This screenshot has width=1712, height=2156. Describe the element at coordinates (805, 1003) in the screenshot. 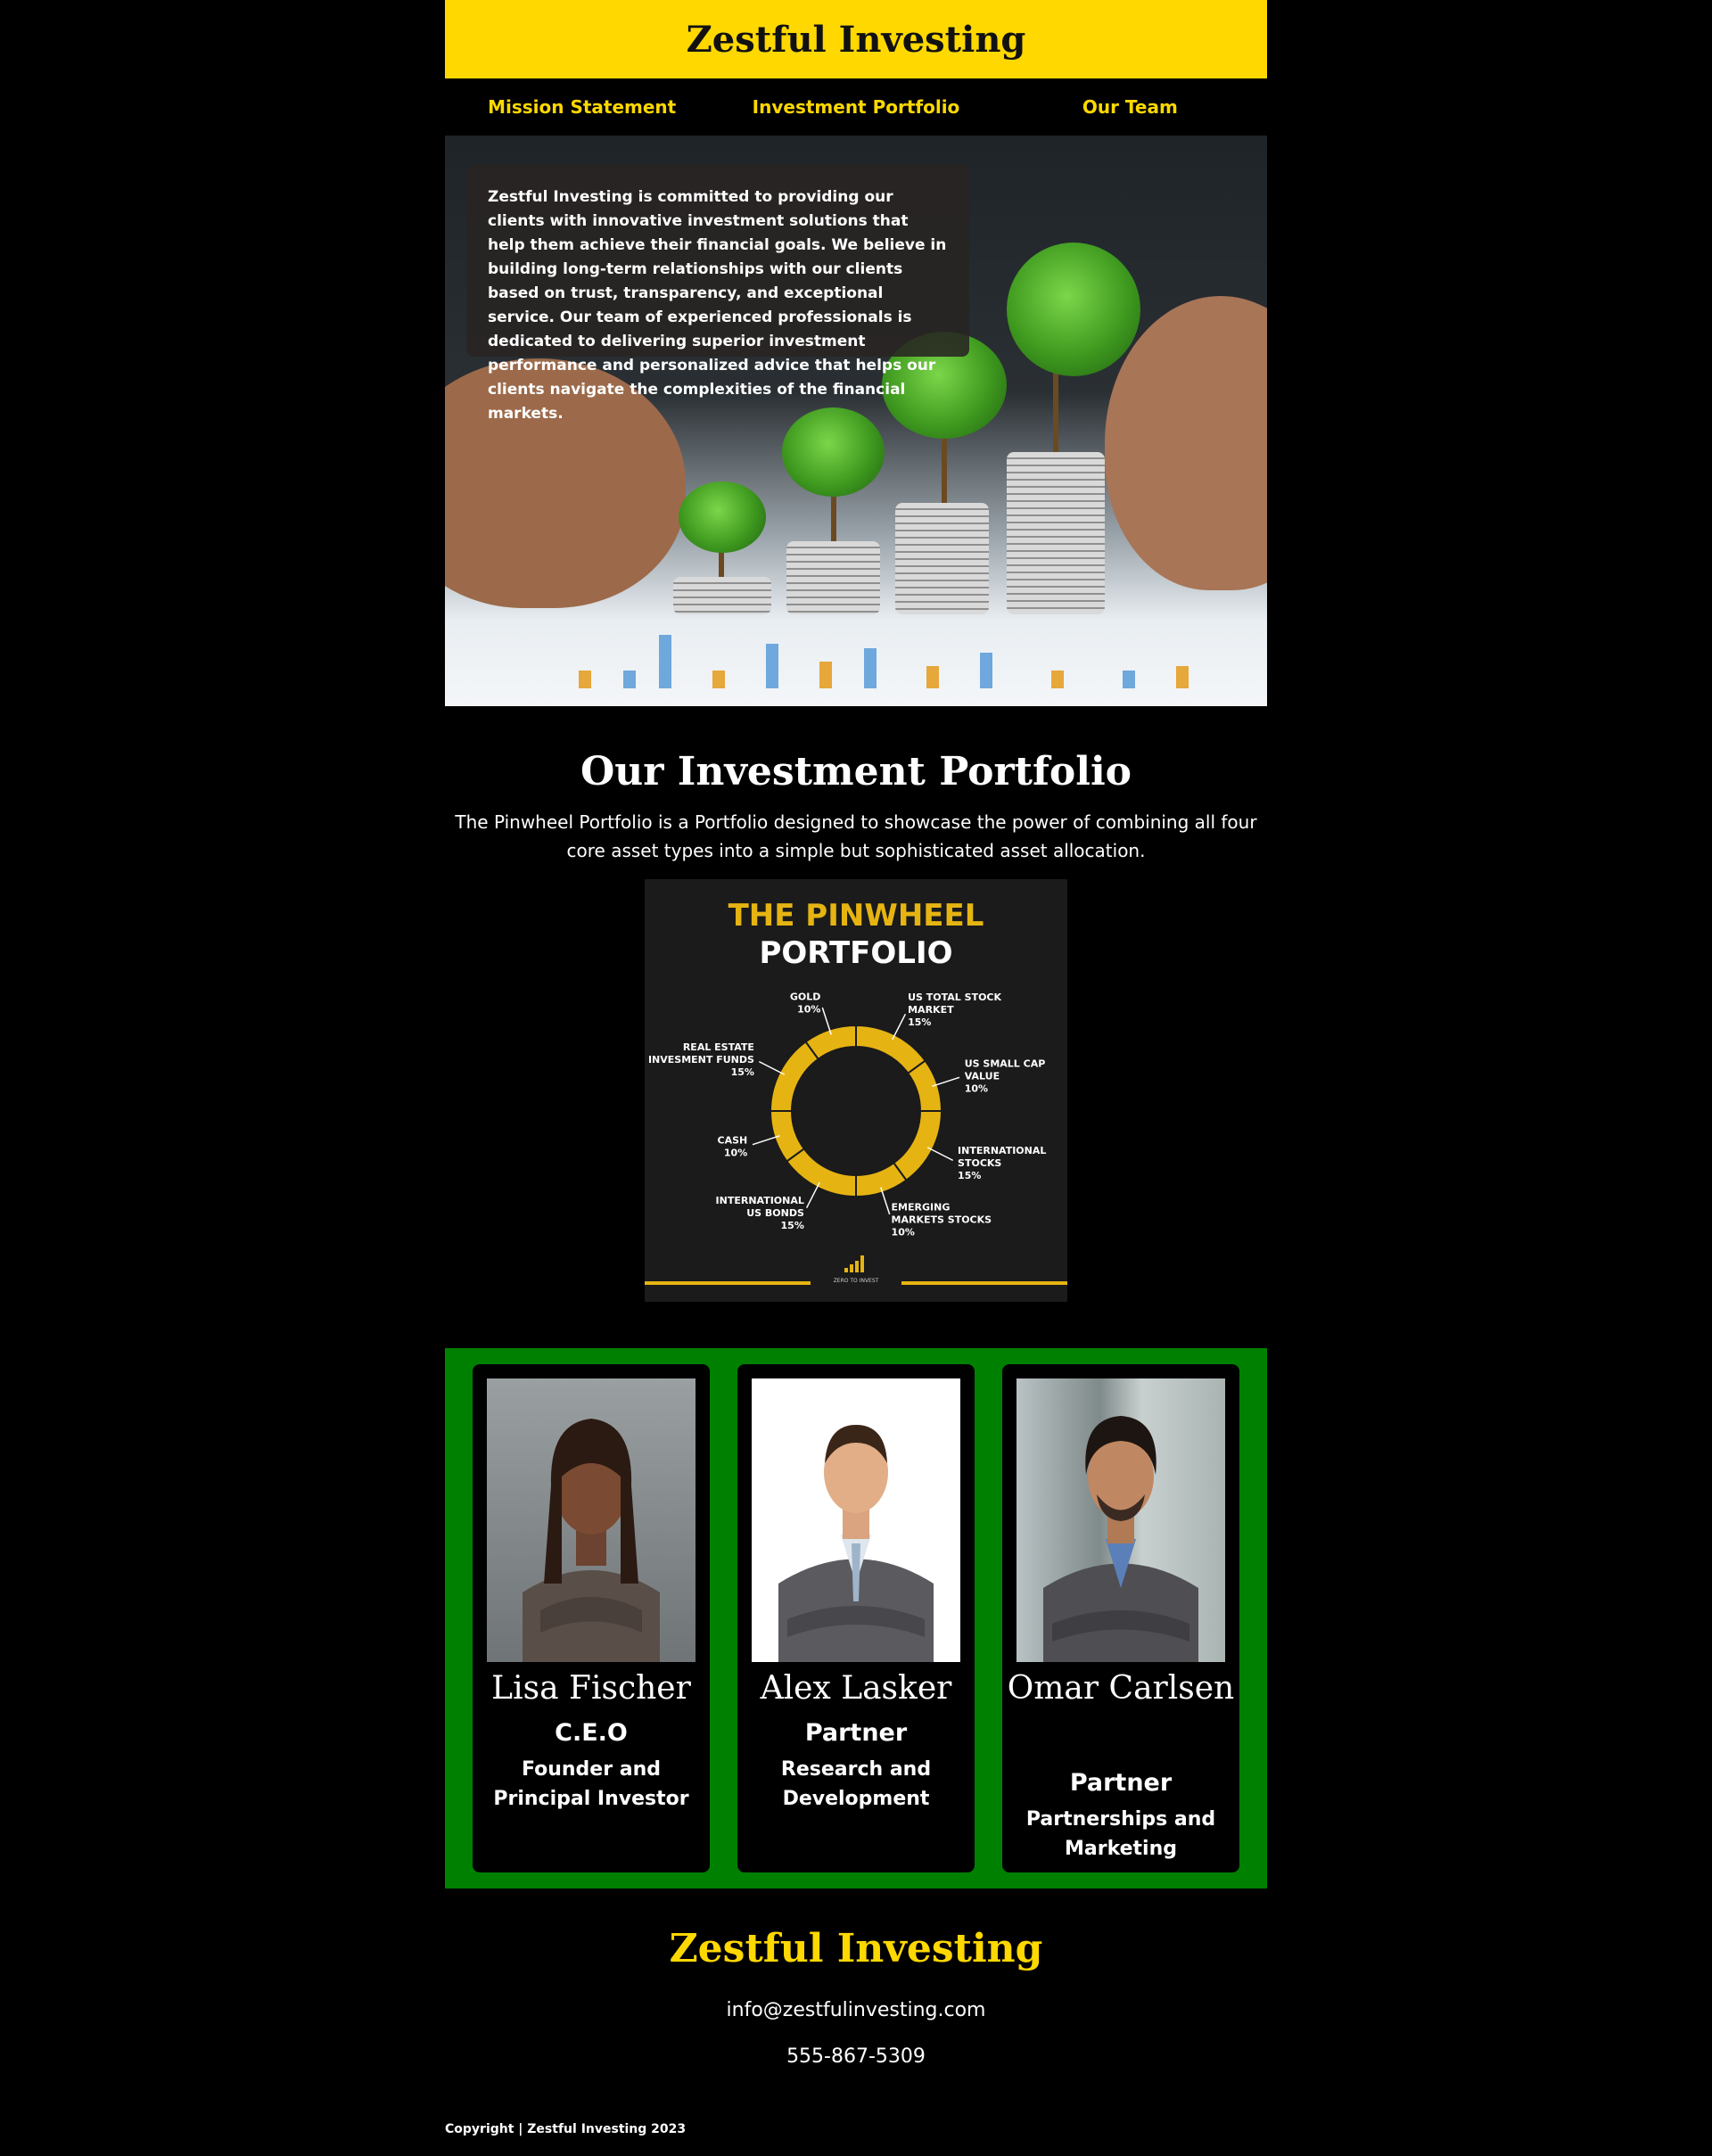

I see `pinwheel-slice-label: GOLD 10%` at that location.